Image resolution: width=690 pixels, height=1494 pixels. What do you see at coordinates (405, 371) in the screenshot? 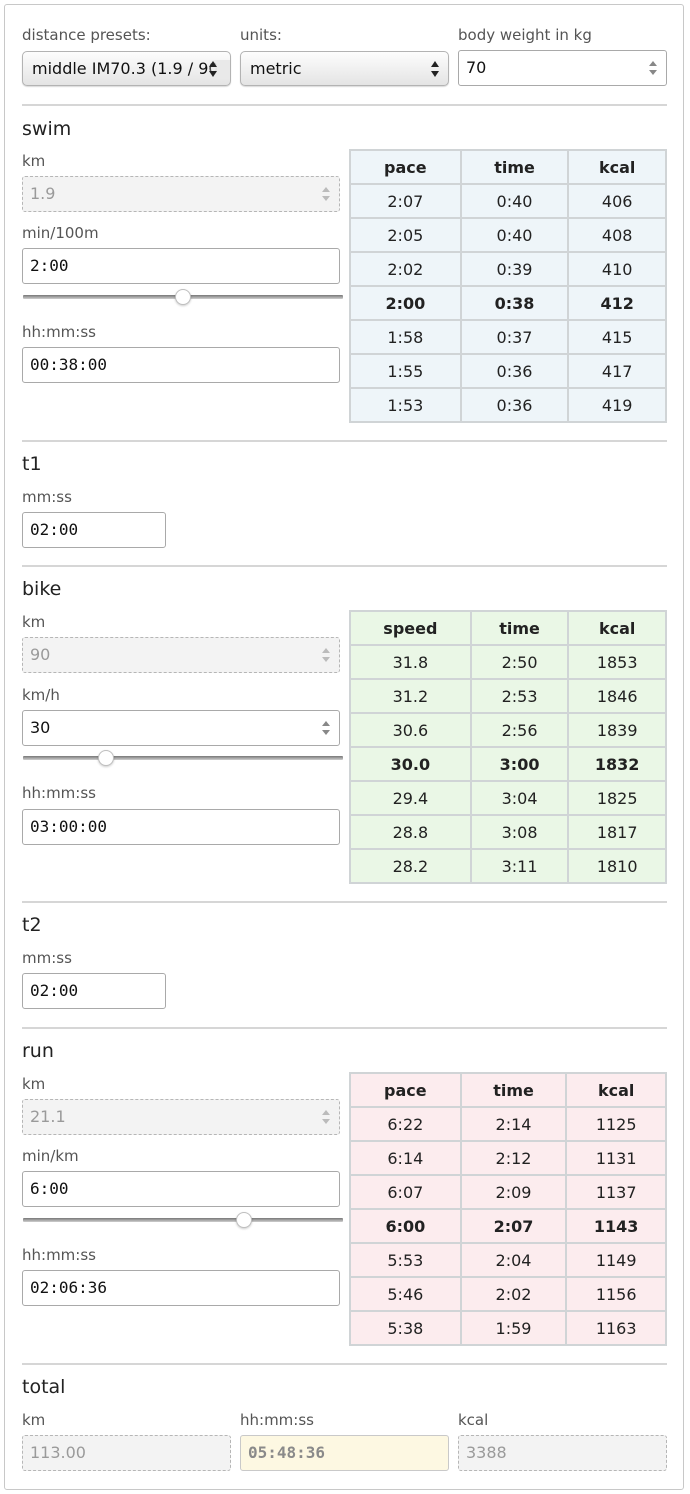
I see `table-cell: 1:55` at bounding box center [405, 371].